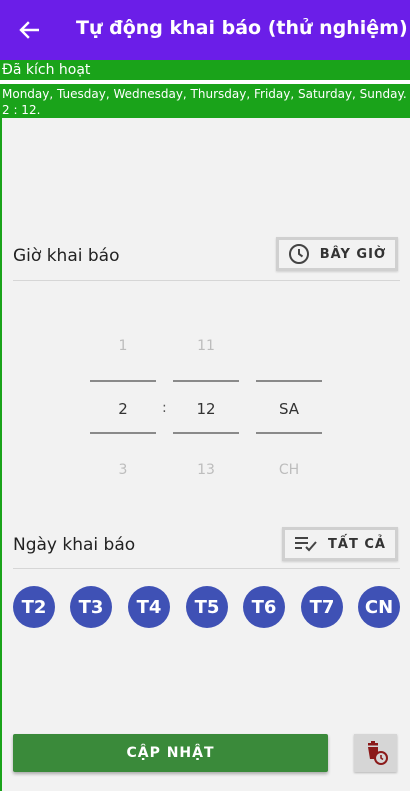 The image size is (410, 791). What do you see at coordinates (123, 409) in the screenshot?
I see `hour-value: 2` at bounding box center [123, 409].